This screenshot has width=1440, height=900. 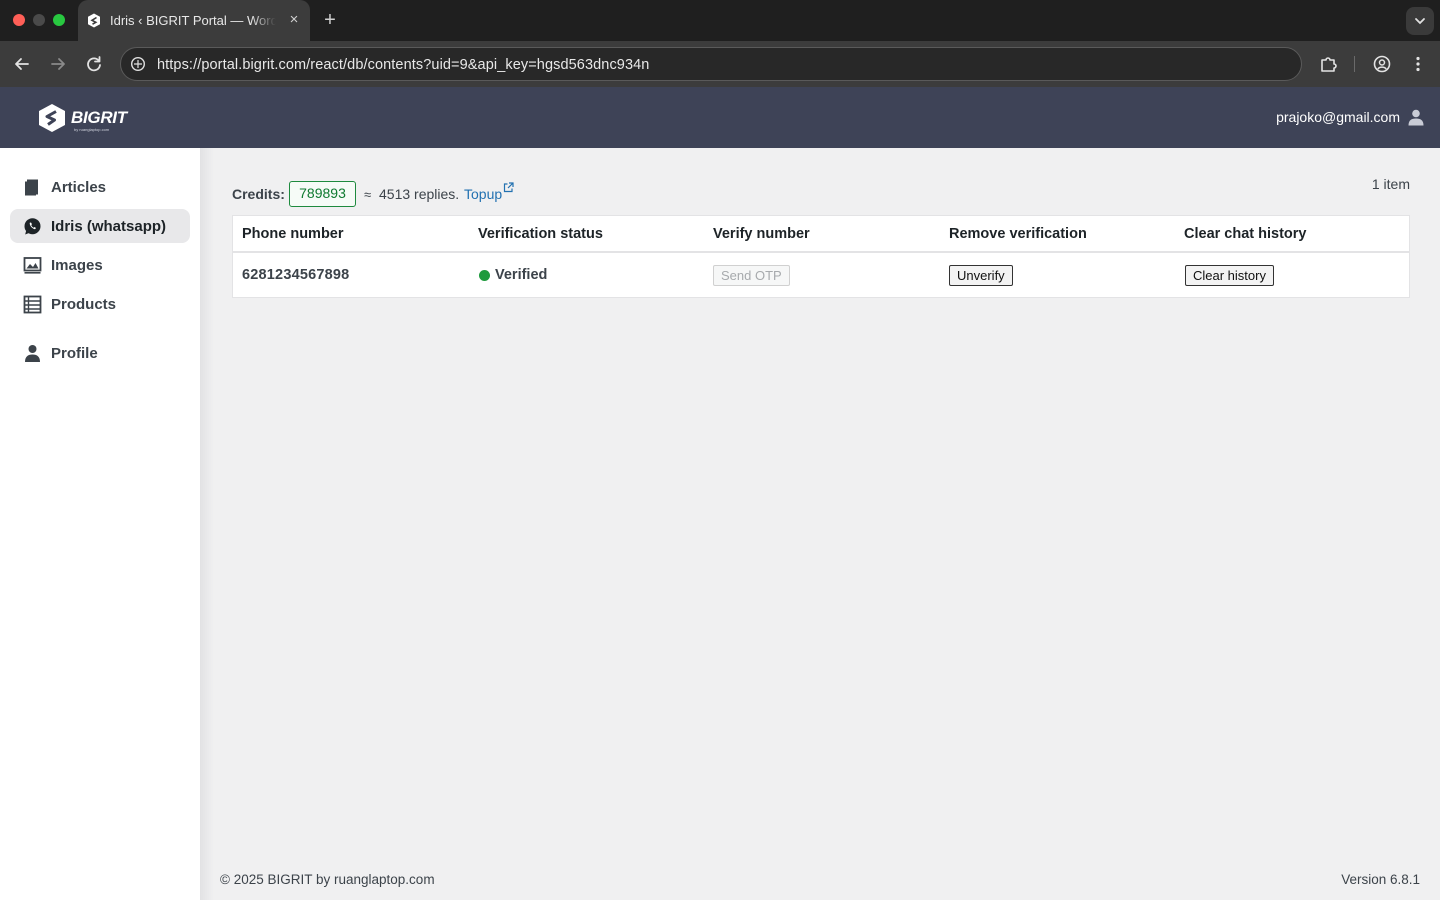 What do you see at coordinates (79, 187) in the screenshot?
I see `sidebar-item-label: Articles` at bounding box center [79, 187].